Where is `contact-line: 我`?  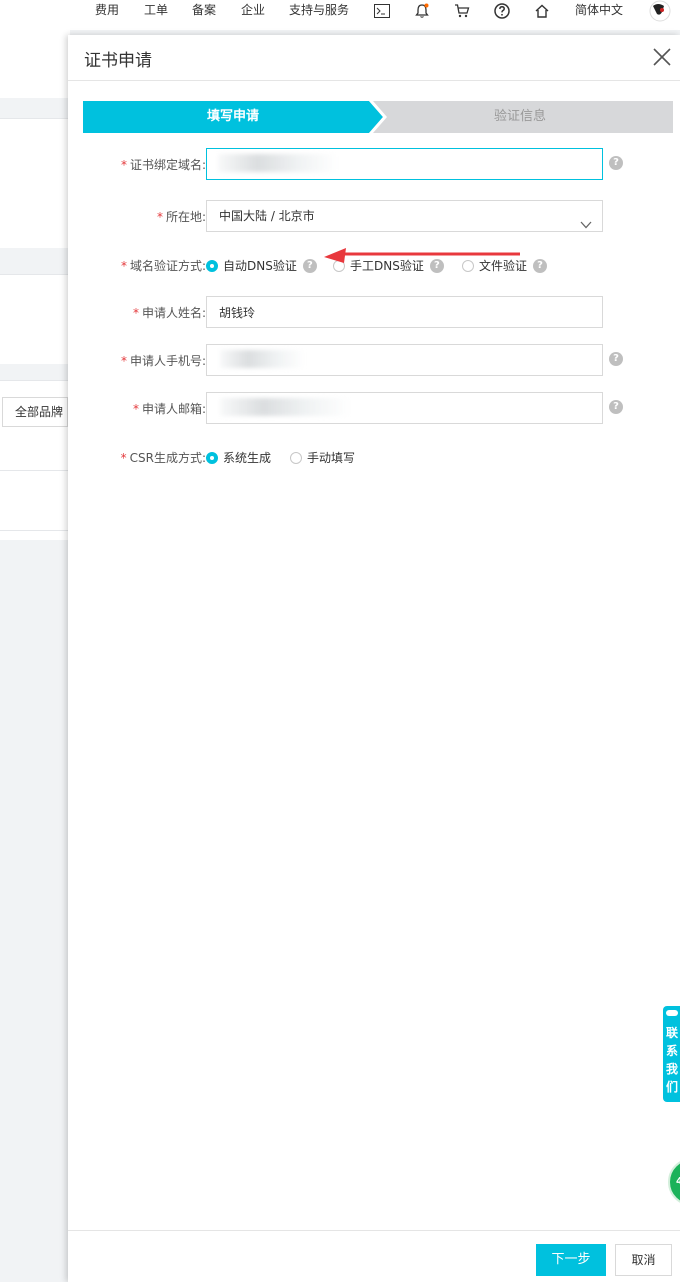
contact-line: 我 is located at coordinates (672, 1069).